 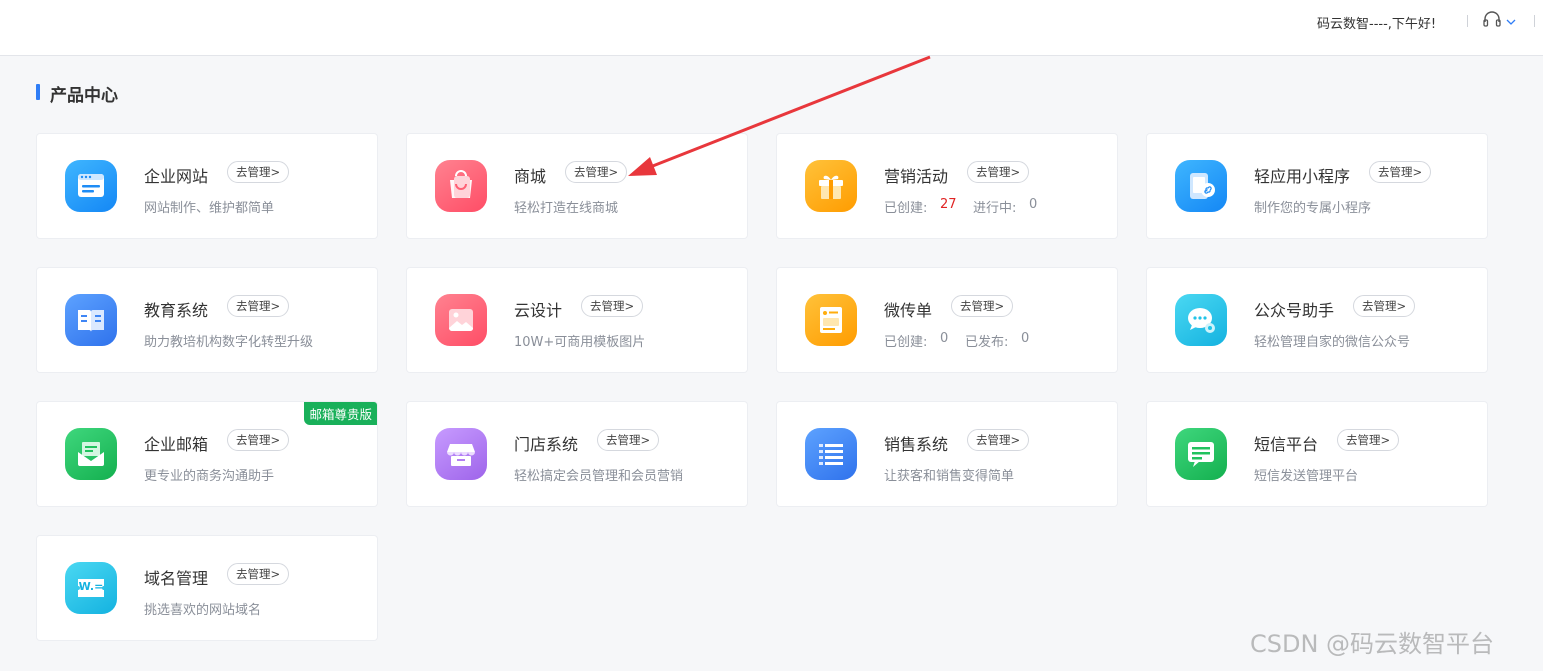 I want to click on created-count: 0, so click(x=944, y=338).